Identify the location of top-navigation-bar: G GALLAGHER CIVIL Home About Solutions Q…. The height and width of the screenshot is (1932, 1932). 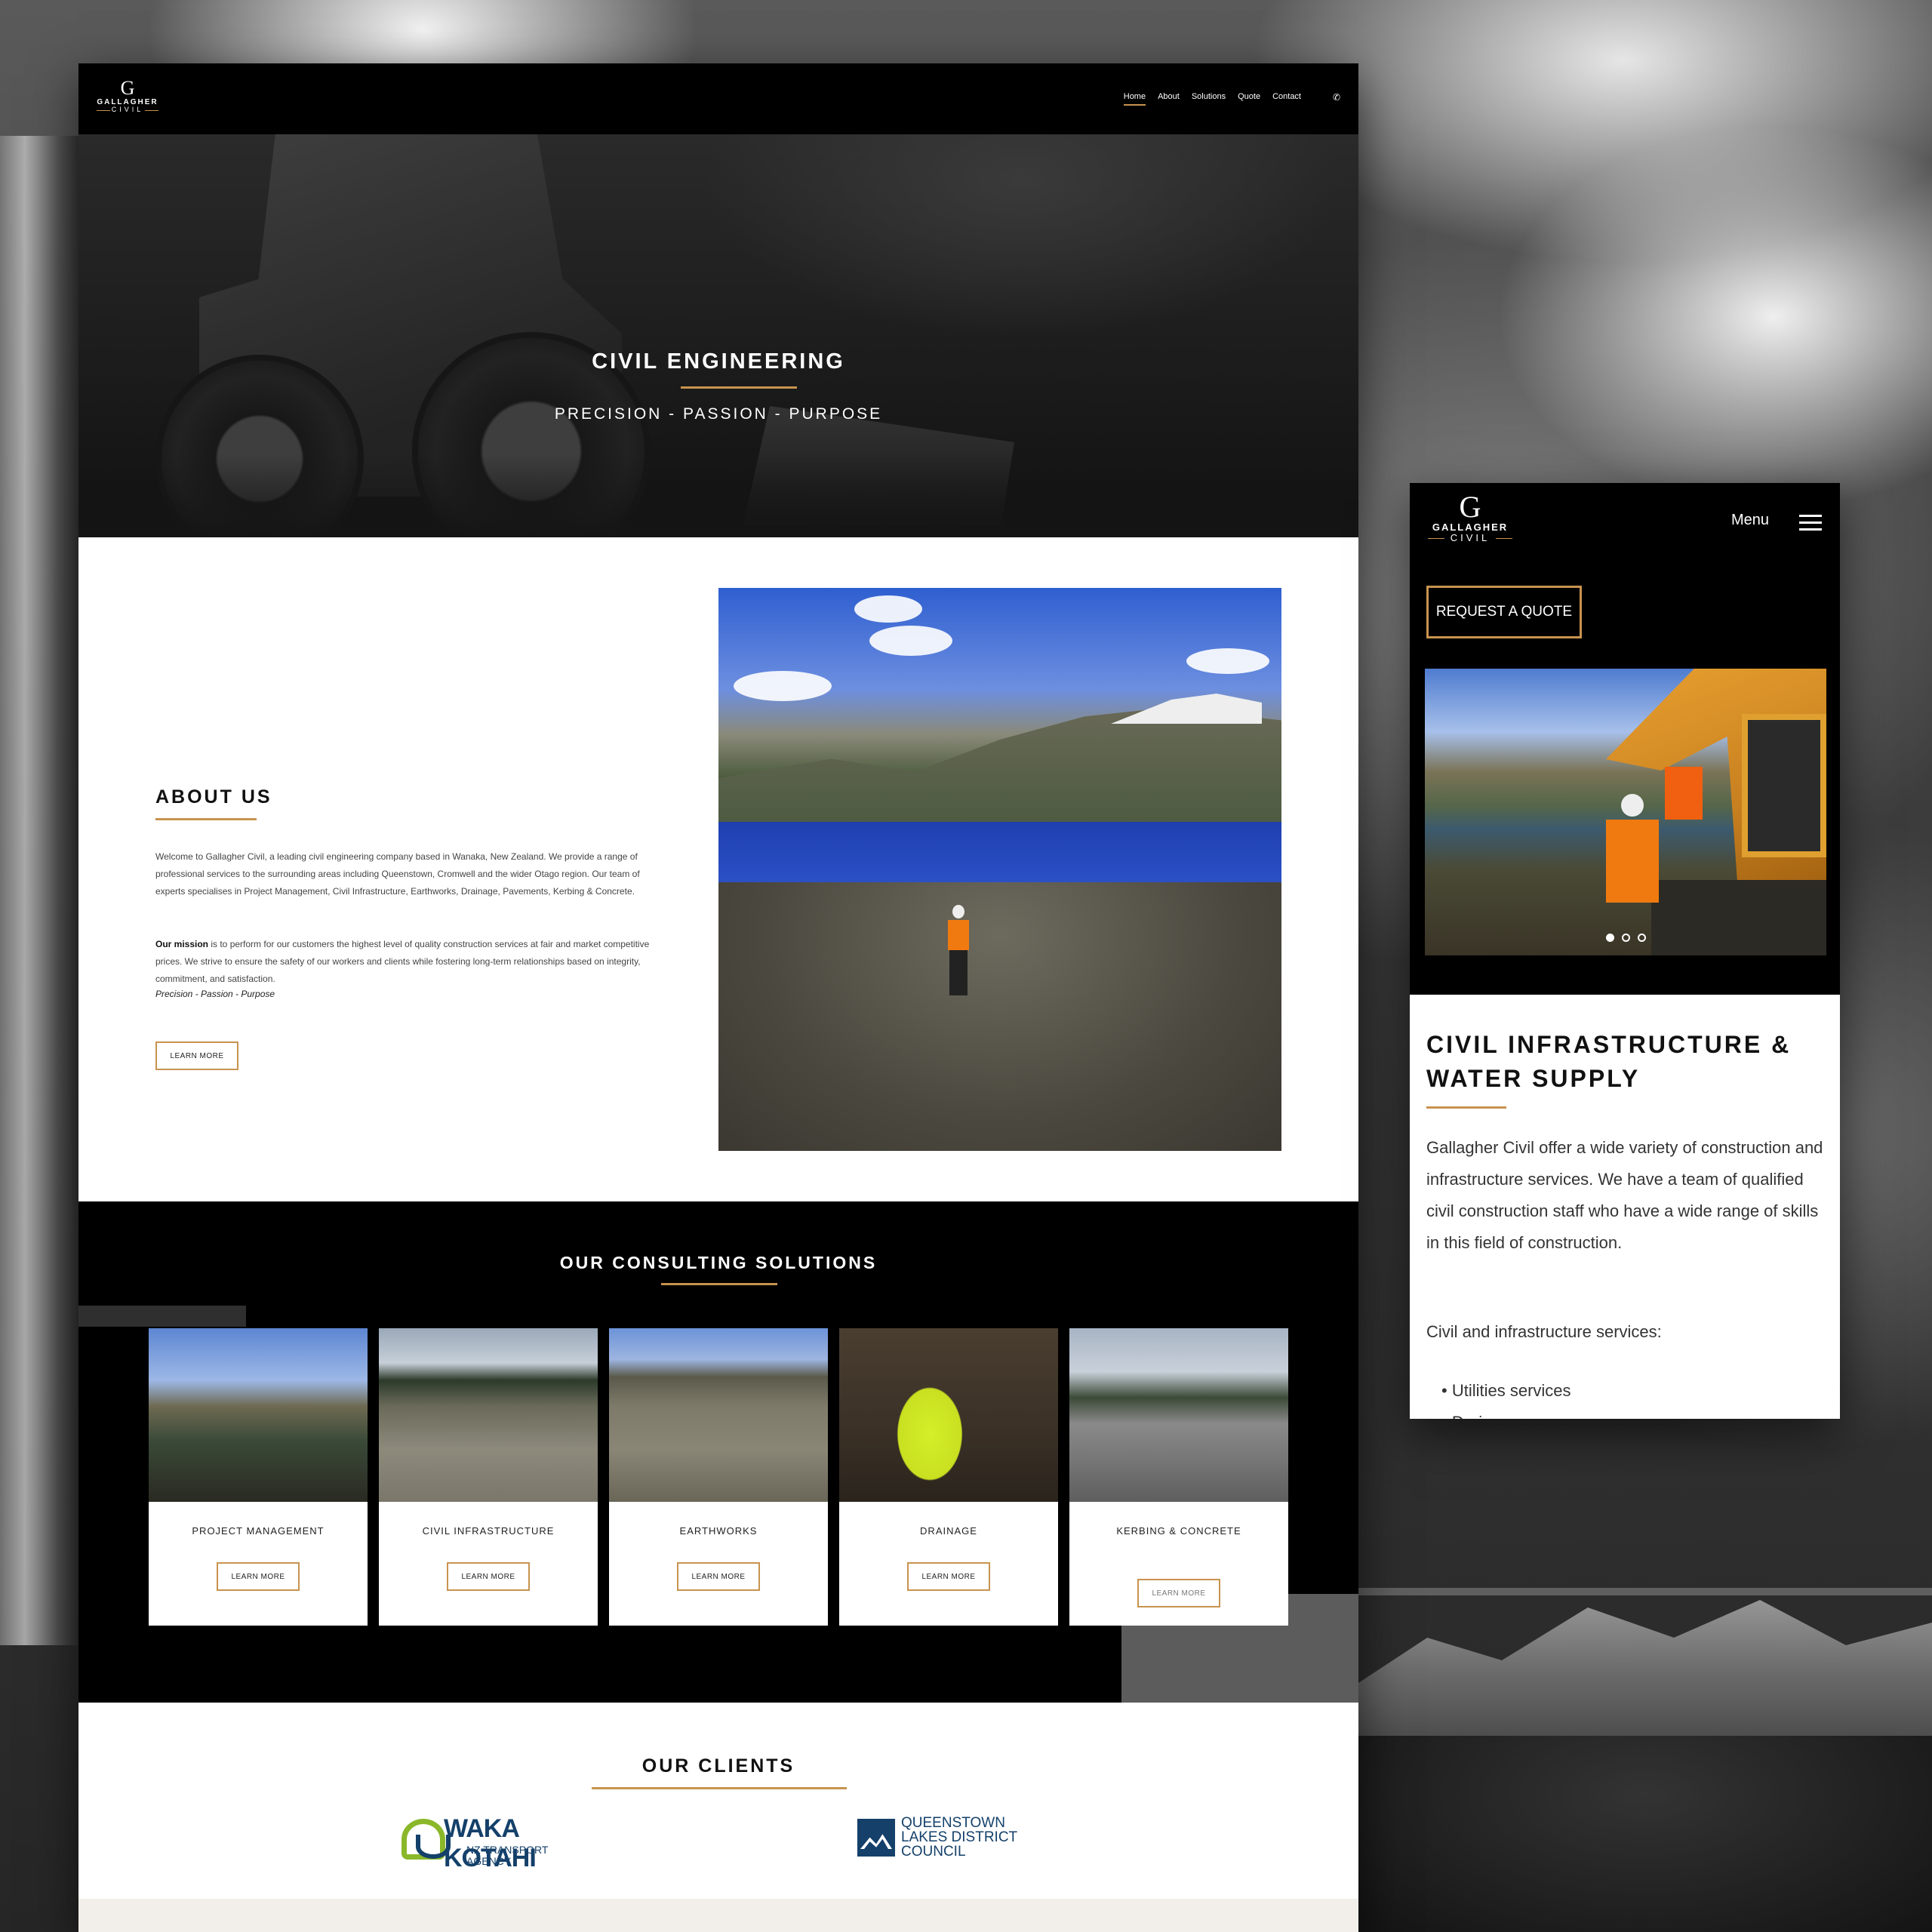
(718, 98).